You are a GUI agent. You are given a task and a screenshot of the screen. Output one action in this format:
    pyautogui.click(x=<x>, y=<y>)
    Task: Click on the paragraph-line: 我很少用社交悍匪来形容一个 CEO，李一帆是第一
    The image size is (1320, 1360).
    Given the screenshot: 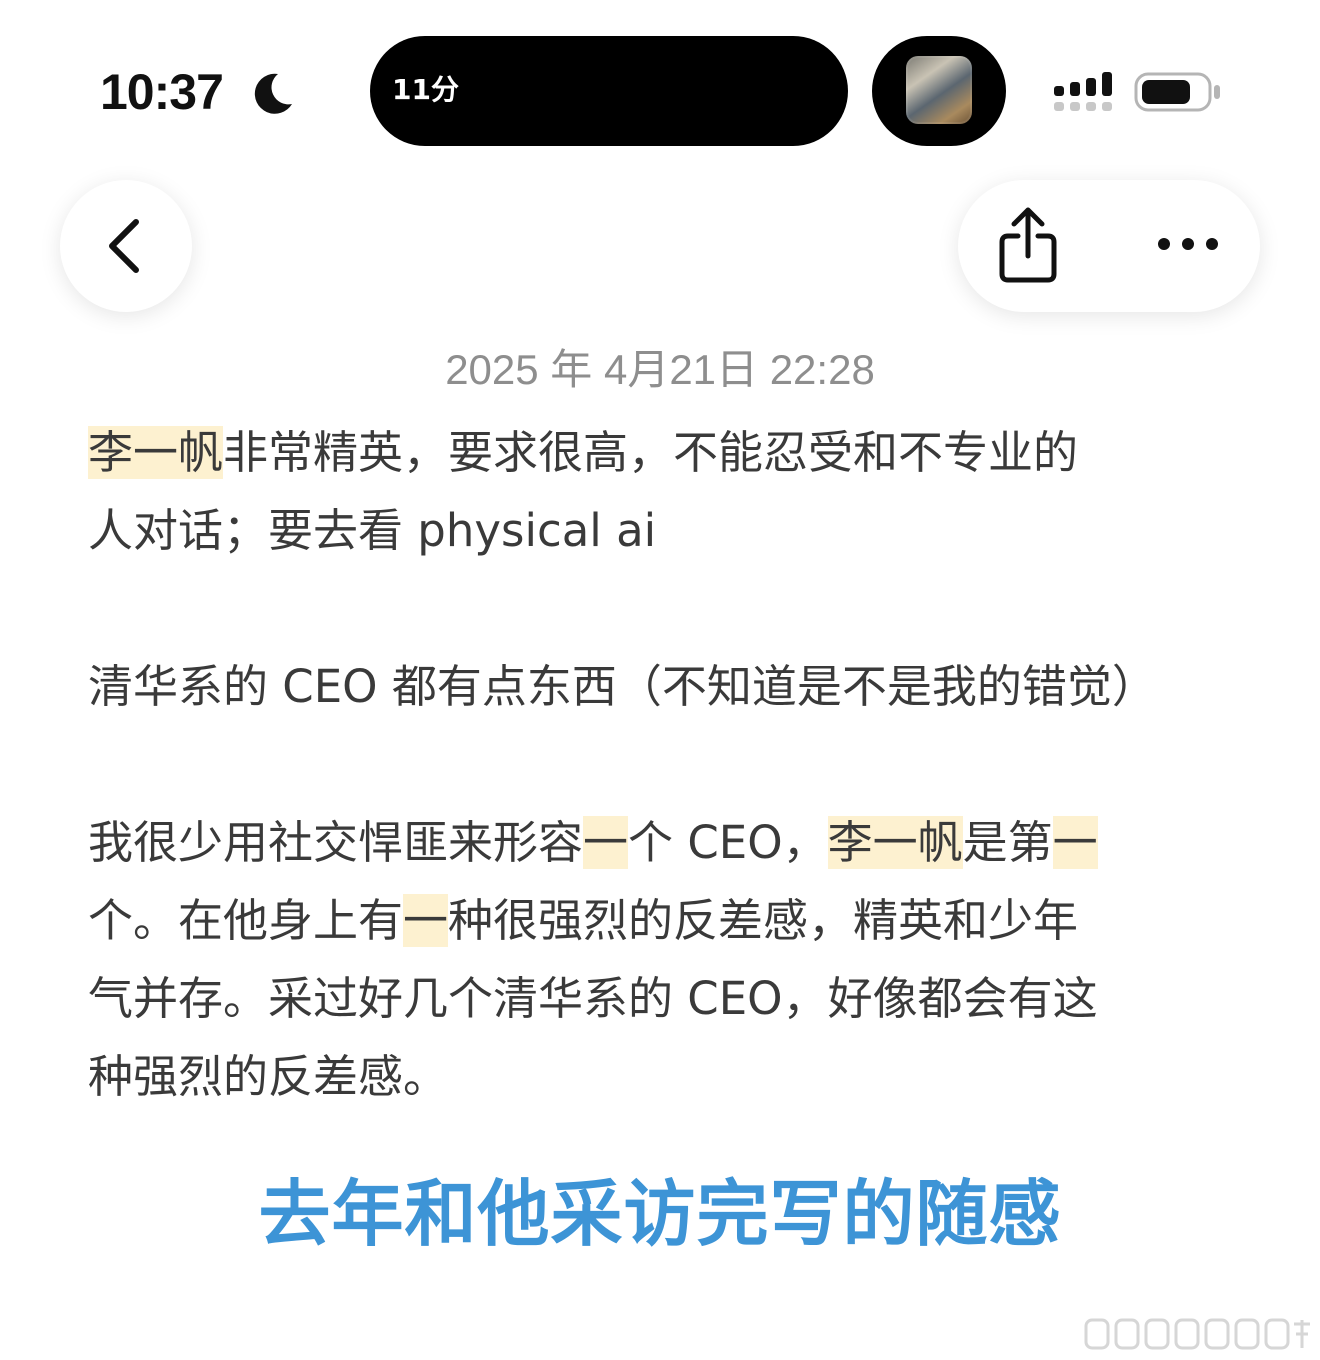 What is the action you would take?
    pyautogui.click(x=663, y=843)
    